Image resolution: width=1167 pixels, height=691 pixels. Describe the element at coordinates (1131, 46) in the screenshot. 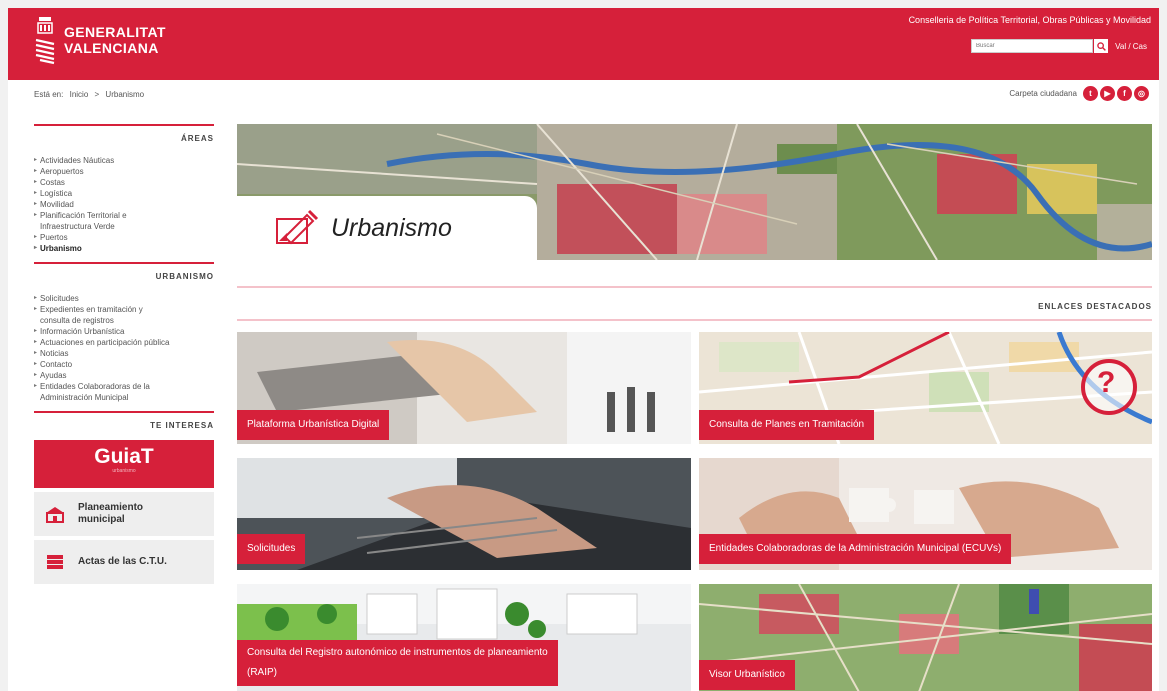

I see `language-switch: Val / Cas` at that location.